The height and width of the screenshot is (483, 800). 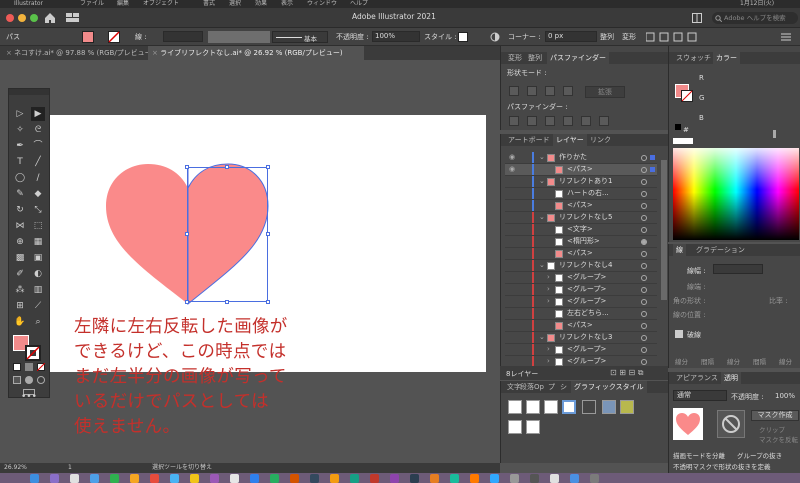 I want to click on opacity-field: 100%, so click(x=396, y=36).